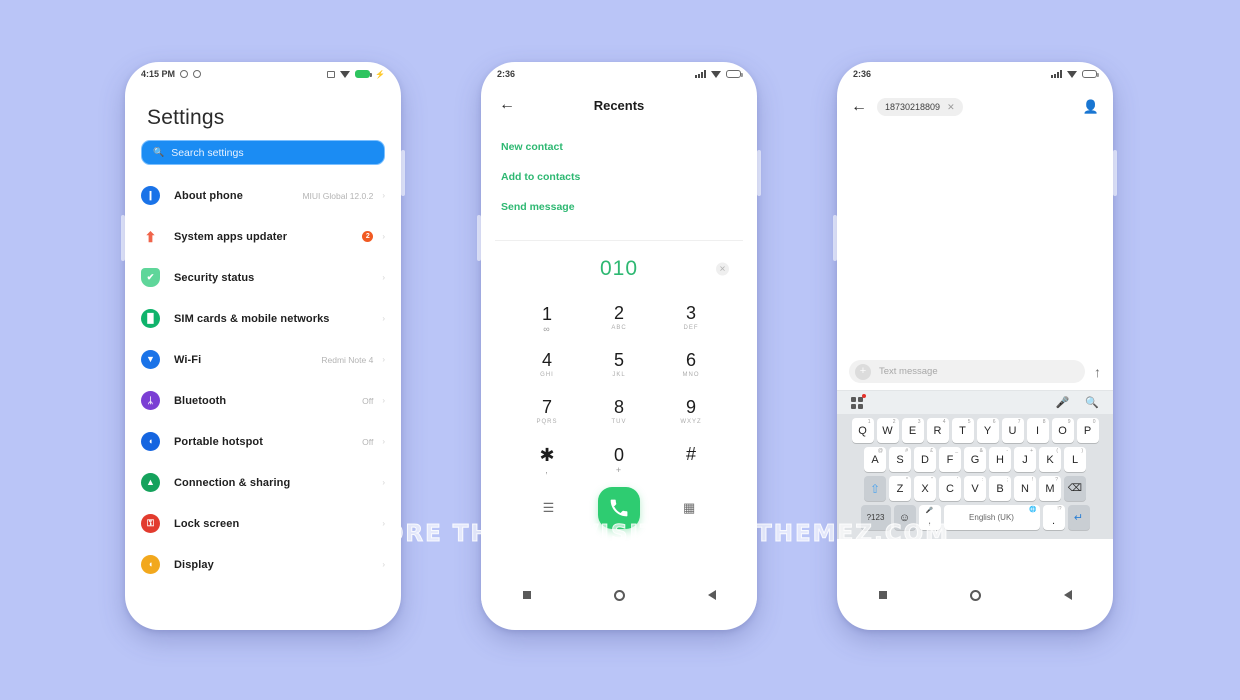 Image resolution: width=1240 pixels, height=700 pixels. I want to click on keyboard-key: 6Y, so click(987, 430).